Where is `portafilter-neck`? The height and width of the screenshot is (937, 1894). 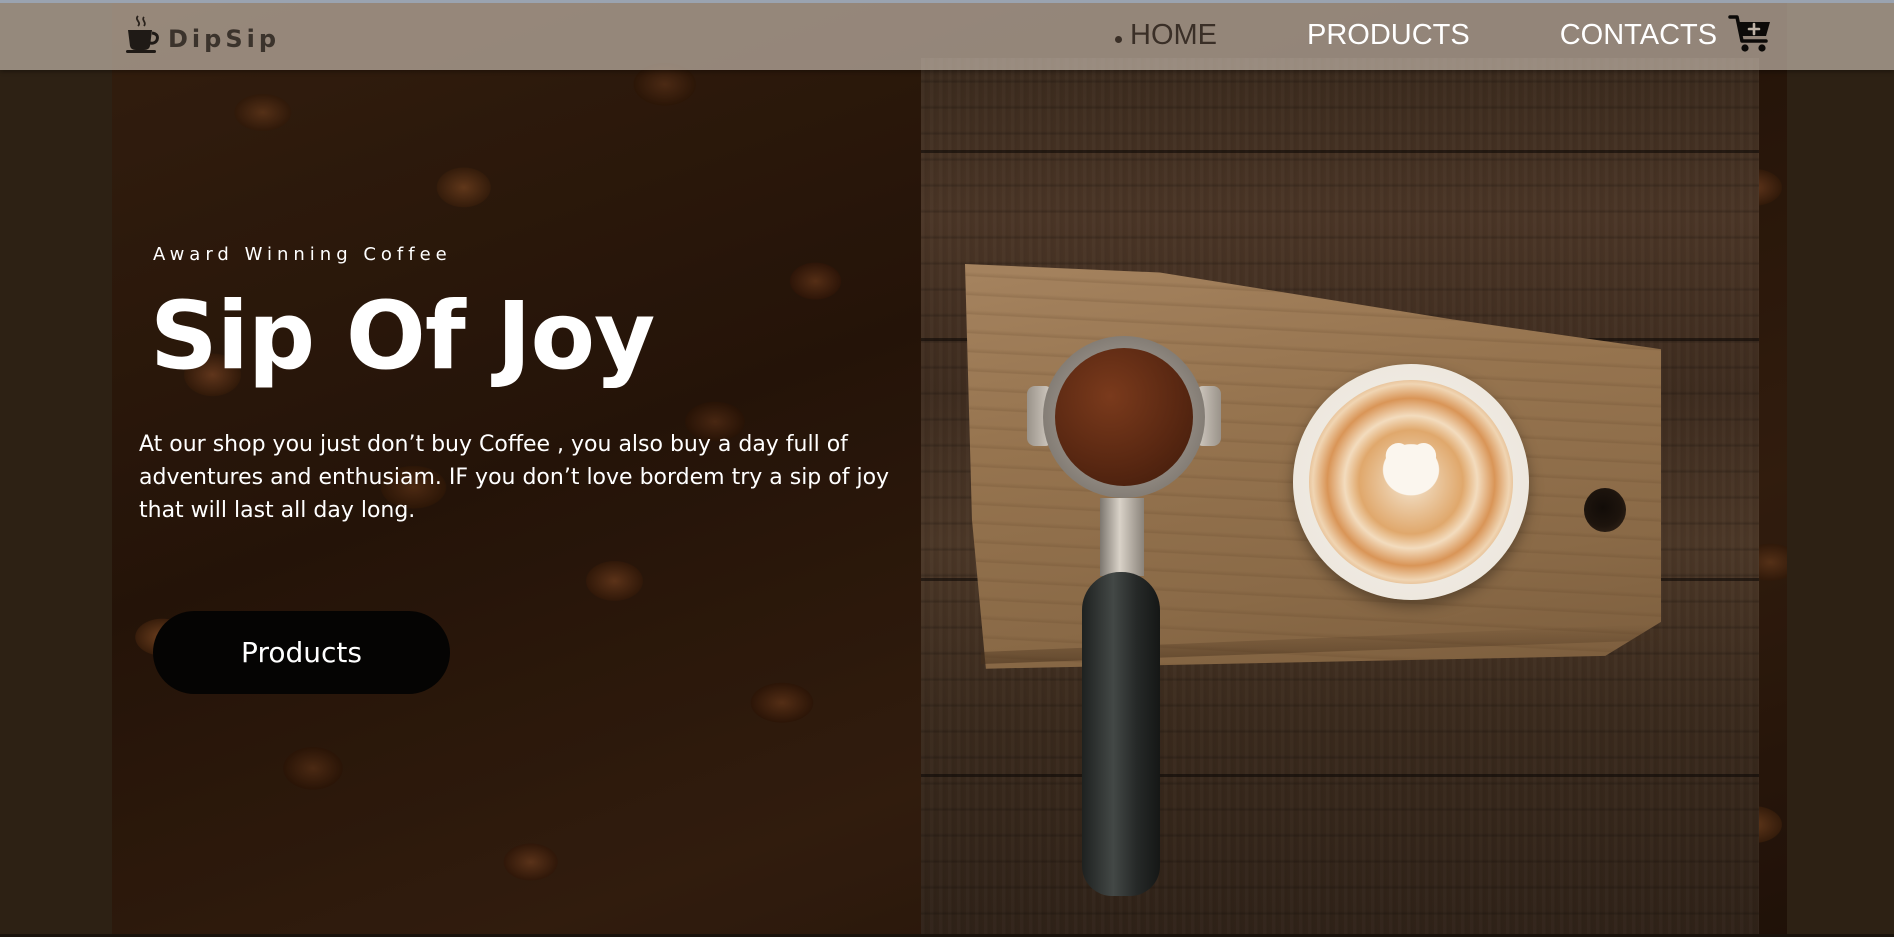 portafilter-neck is located at coordinates (1122, 537).